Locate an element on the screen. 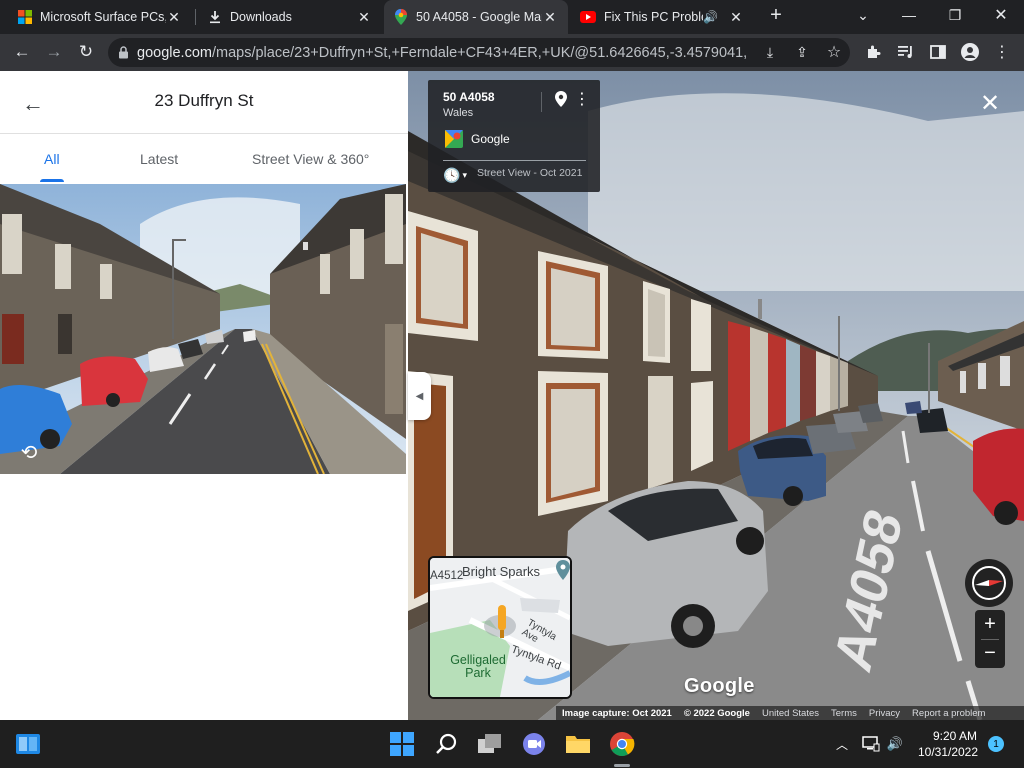  lock-icon is located at coordinates (123, 52).